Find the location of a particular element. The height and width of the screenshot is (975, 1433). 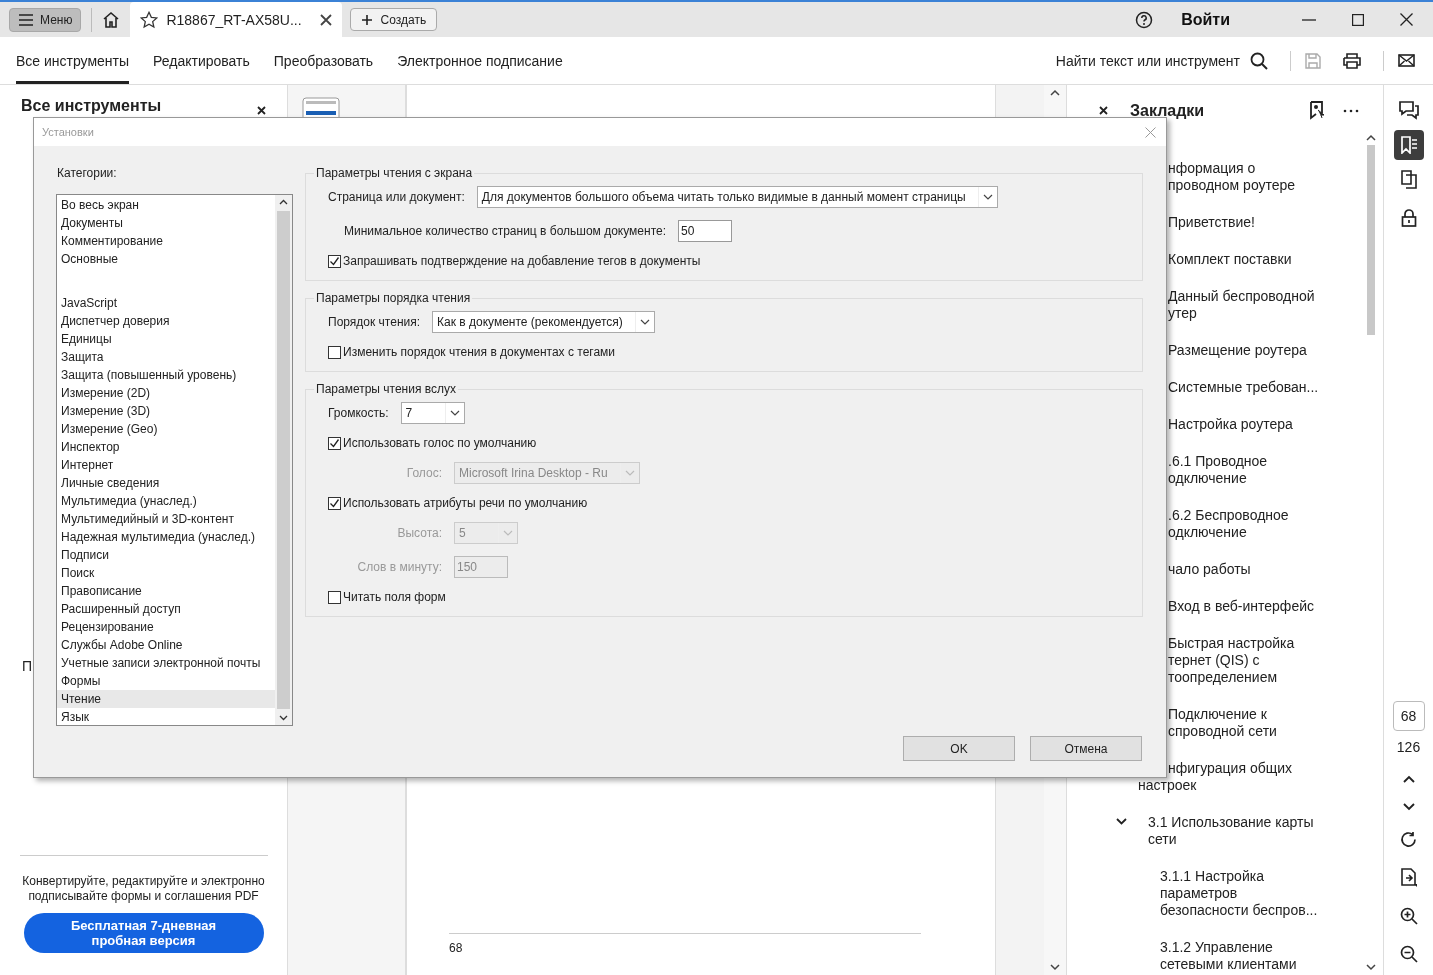

category-item: Чтение is located at coordinates (166, 699).